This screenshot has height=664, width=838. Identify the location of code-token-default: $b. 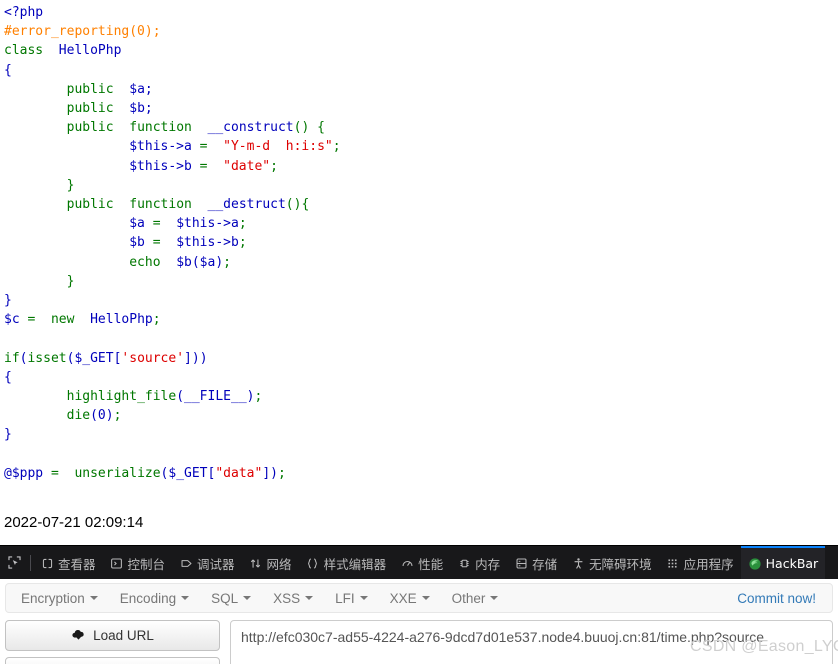
(78, 243).